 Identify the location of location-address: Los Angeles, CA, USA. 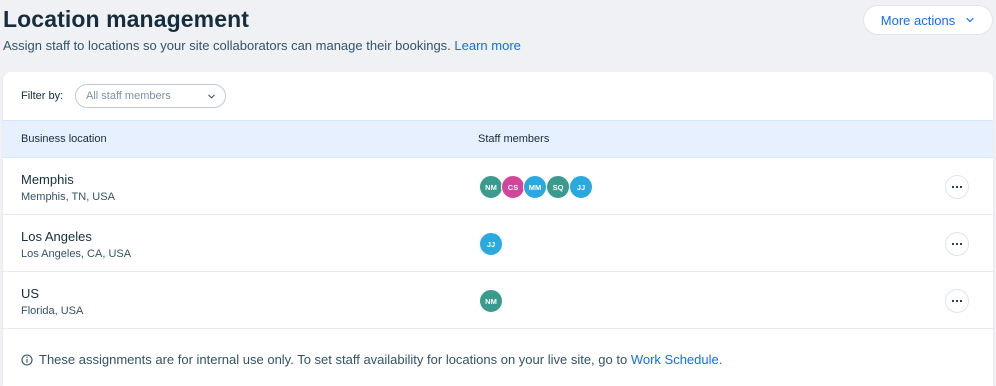
(76, 254).